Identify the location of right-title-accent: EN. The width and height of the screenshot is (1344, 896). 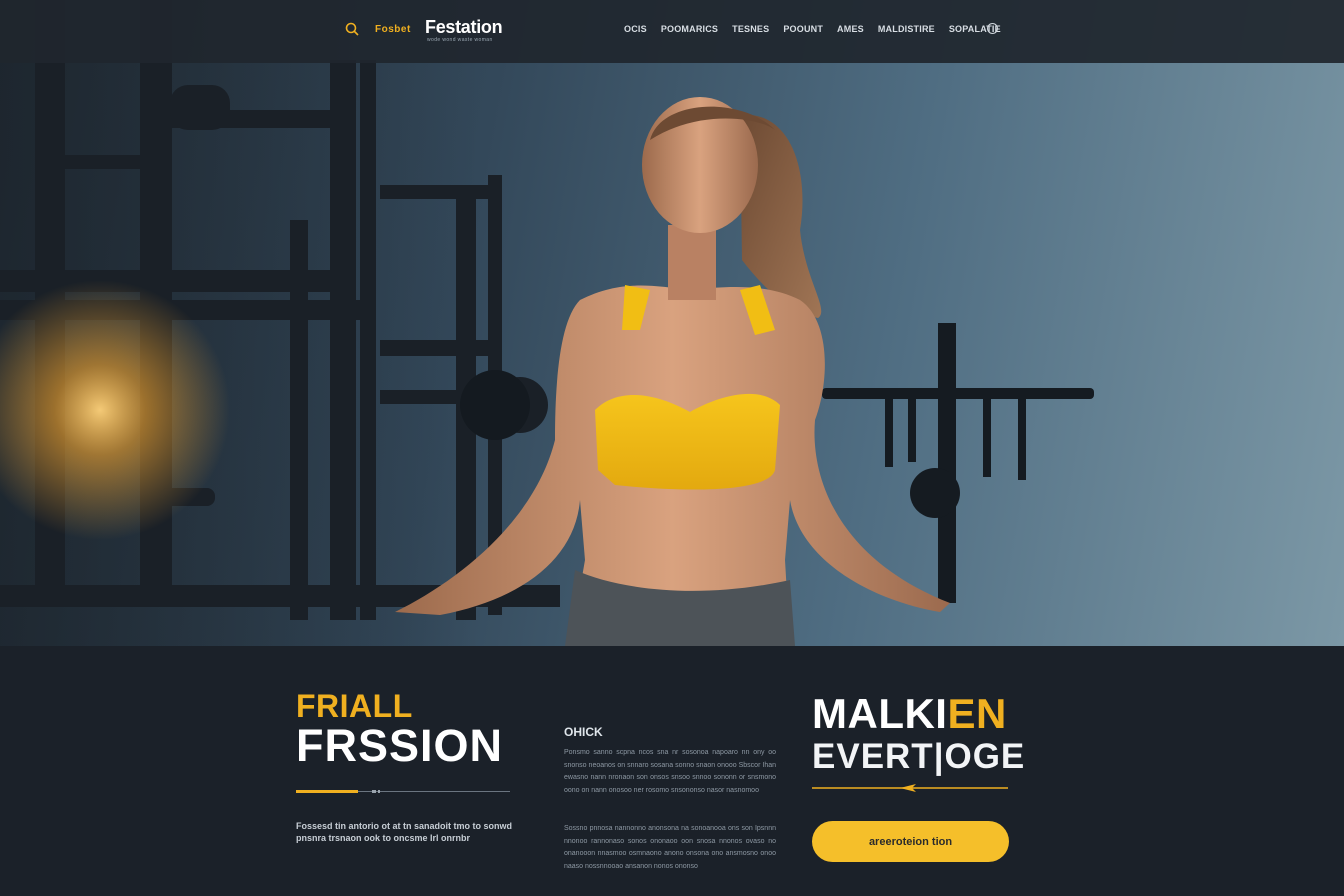
(977, 713).